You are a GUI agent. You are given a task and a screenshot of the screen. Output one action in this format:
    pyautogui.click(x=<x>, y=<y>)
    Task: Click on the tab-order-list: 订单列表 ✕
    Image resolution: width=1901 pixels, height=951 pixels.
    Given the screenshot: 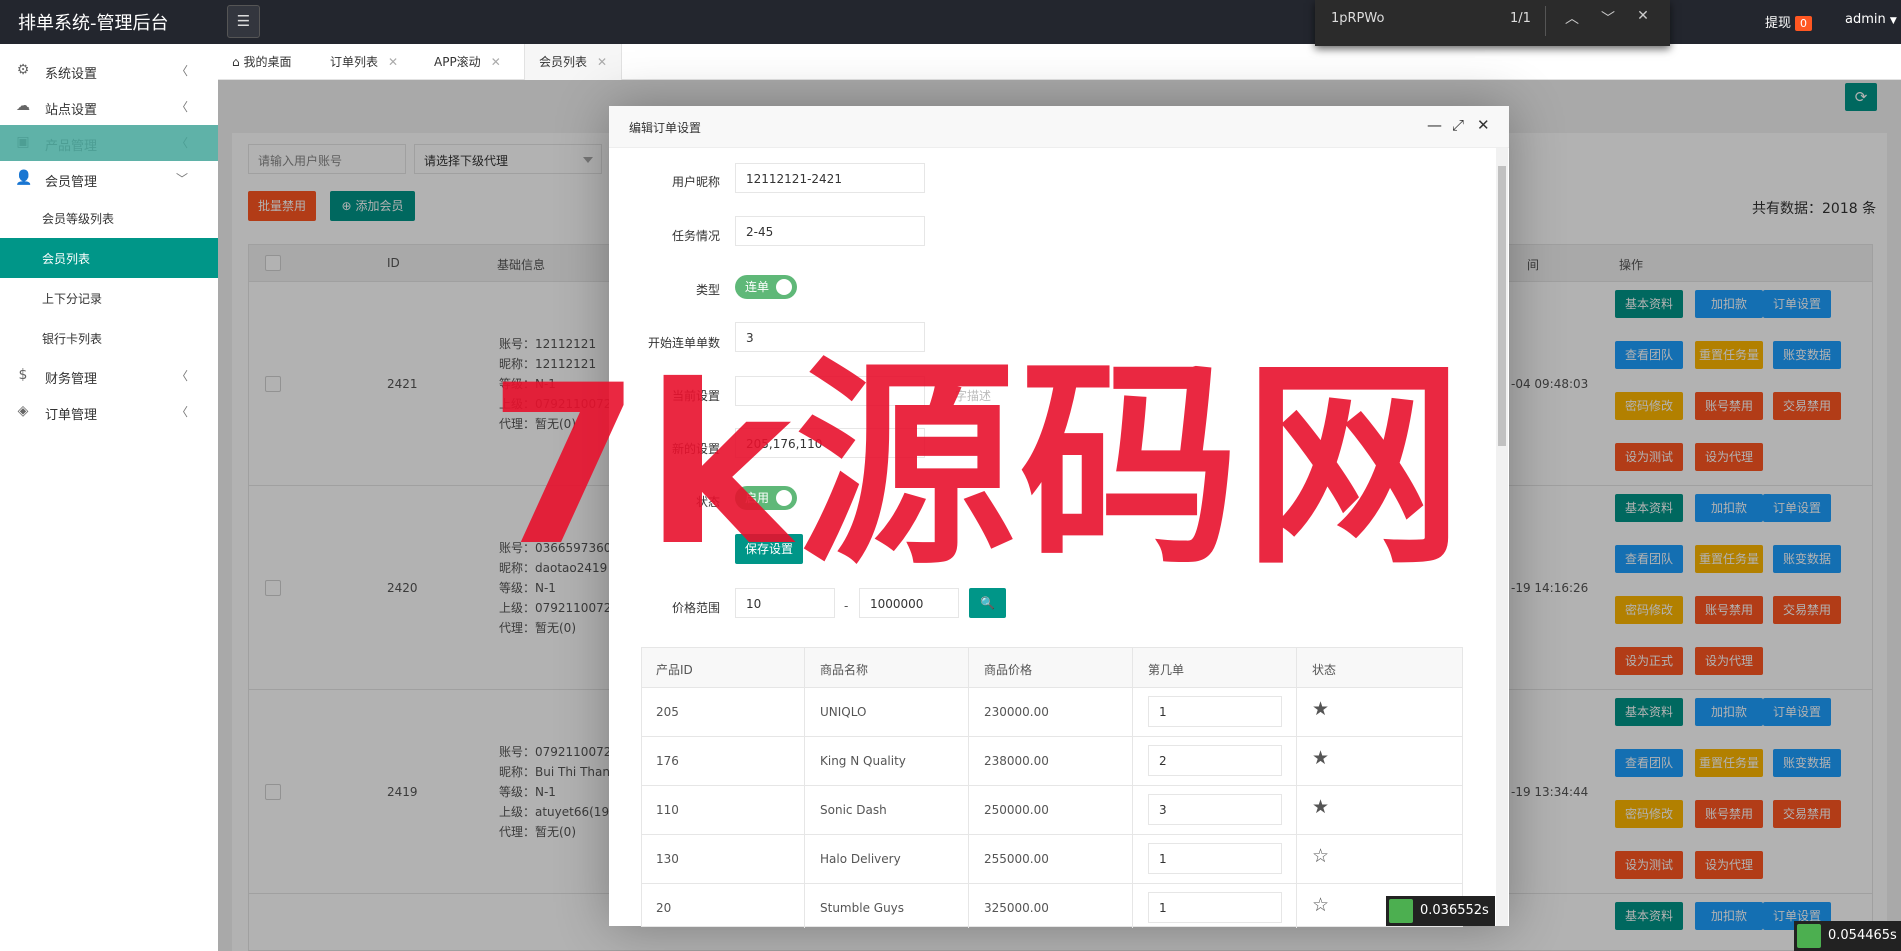 What is the action you would take?
    pyautogui.click(x=364, y=62)
    